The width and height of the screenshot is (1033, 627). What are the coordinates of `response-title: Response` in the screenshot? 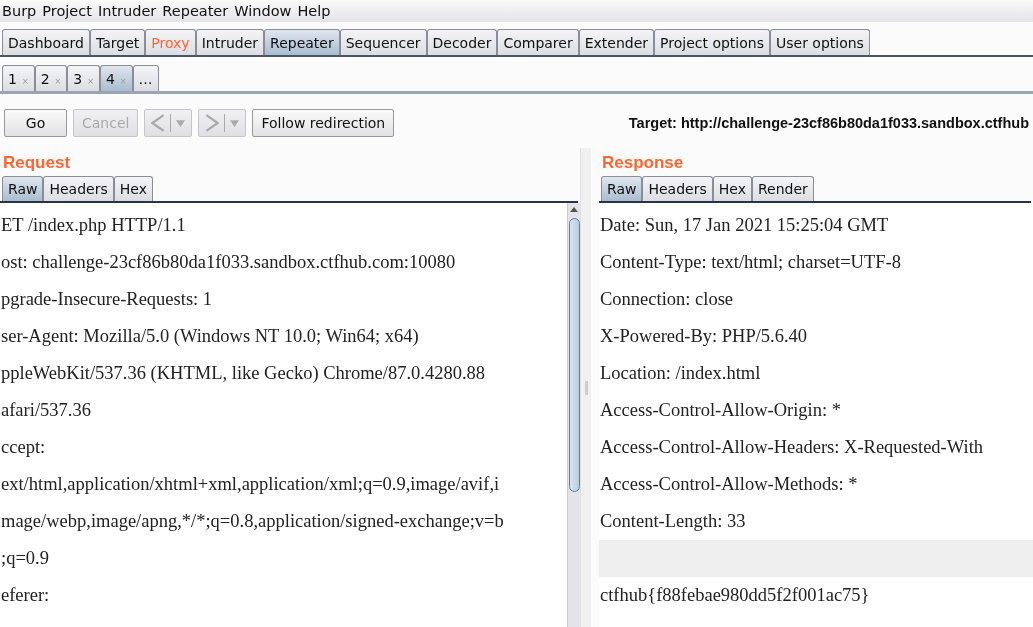 It's located at (643, 163).